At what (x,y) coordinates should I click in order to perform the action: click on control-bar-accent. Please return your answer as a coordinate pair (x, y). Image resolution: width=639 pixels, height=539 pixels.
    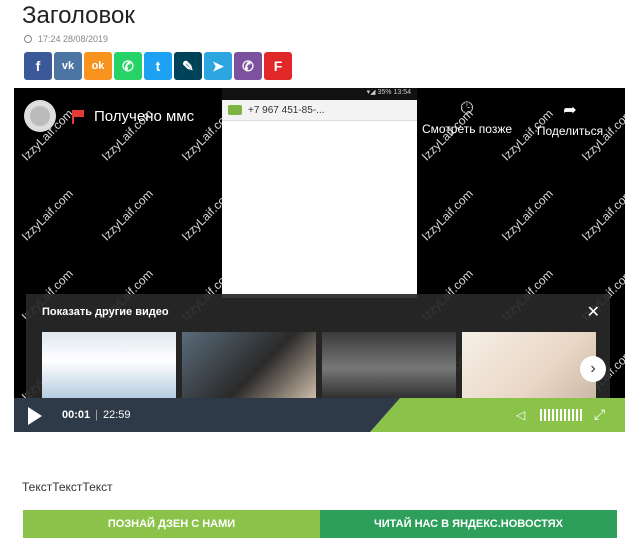
    Looking at the image, I should click on (497, 415).